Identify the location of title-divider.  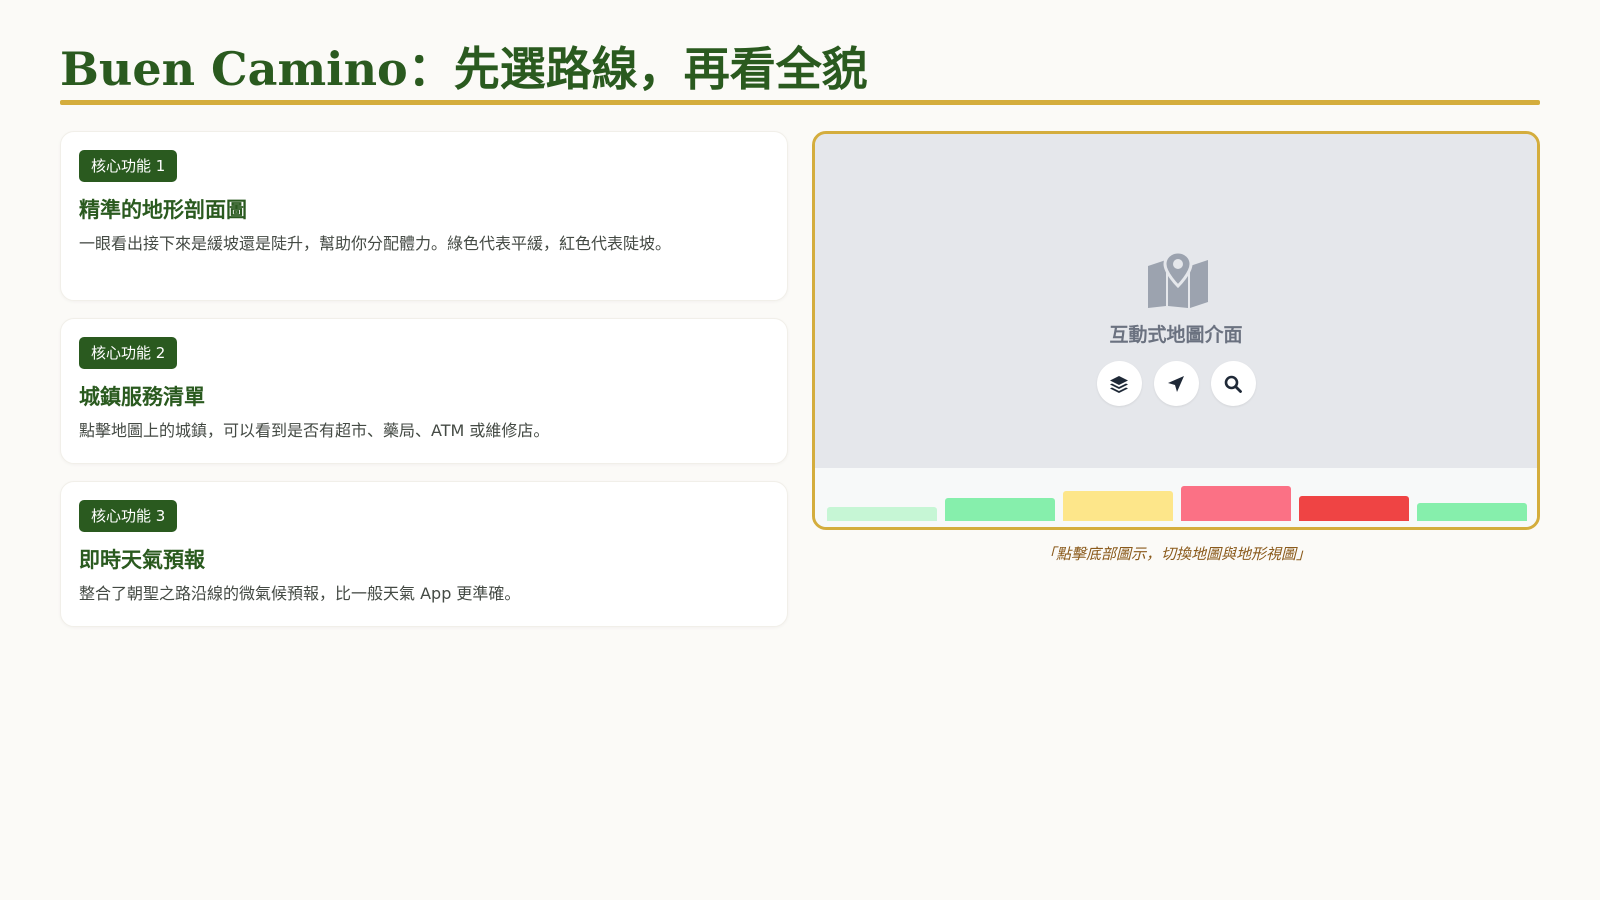
(800, 102).